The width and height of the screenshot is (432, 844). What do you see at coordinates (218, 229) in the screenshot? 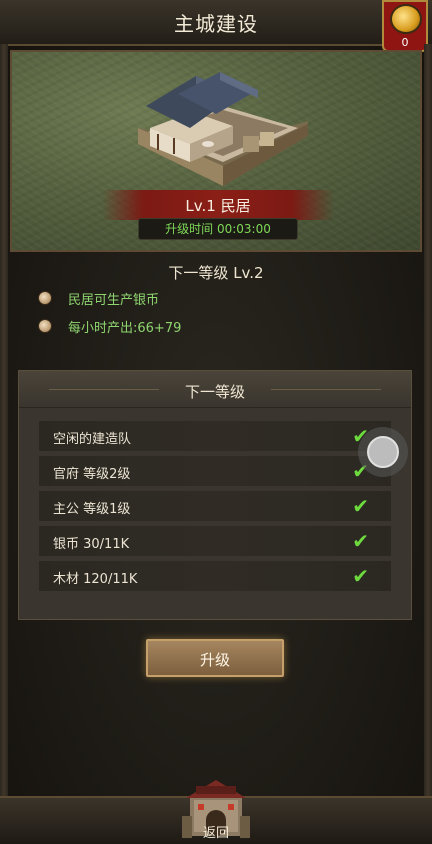
I see `upgrade-time: 升级时间 00:03:00` at bounding box center [218, 229].